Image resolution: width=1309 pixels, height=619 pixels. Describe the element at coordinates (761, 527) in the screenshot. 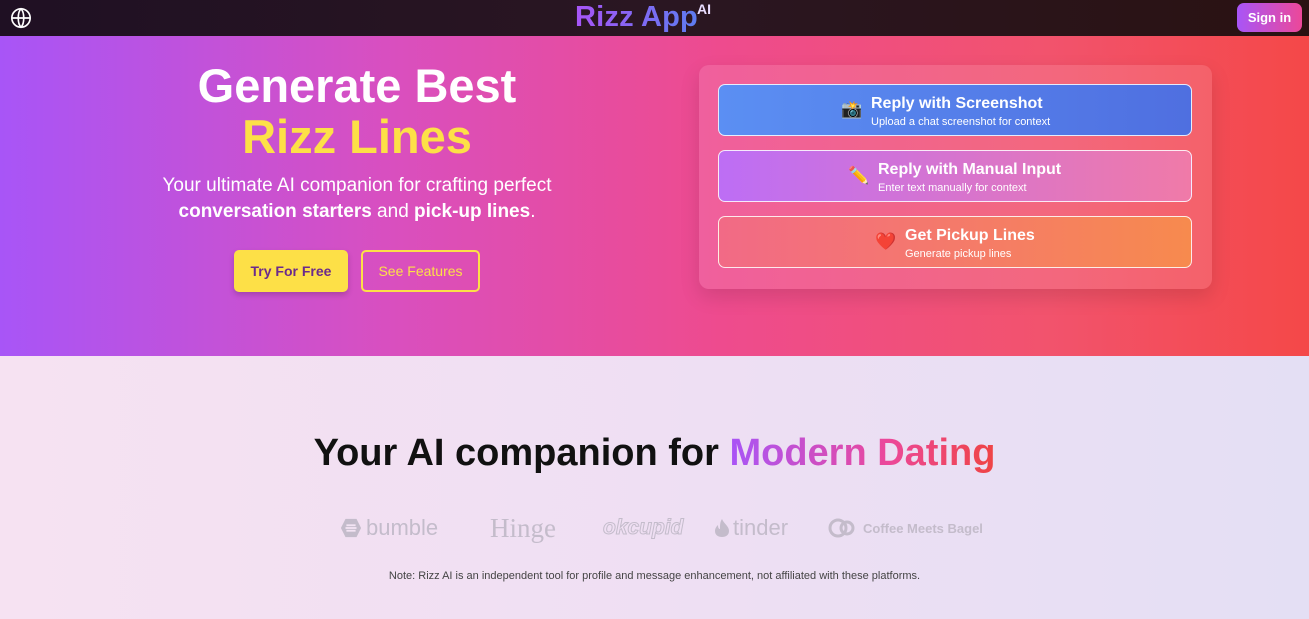

I see `tinder-logo-text: tinder` at that location.